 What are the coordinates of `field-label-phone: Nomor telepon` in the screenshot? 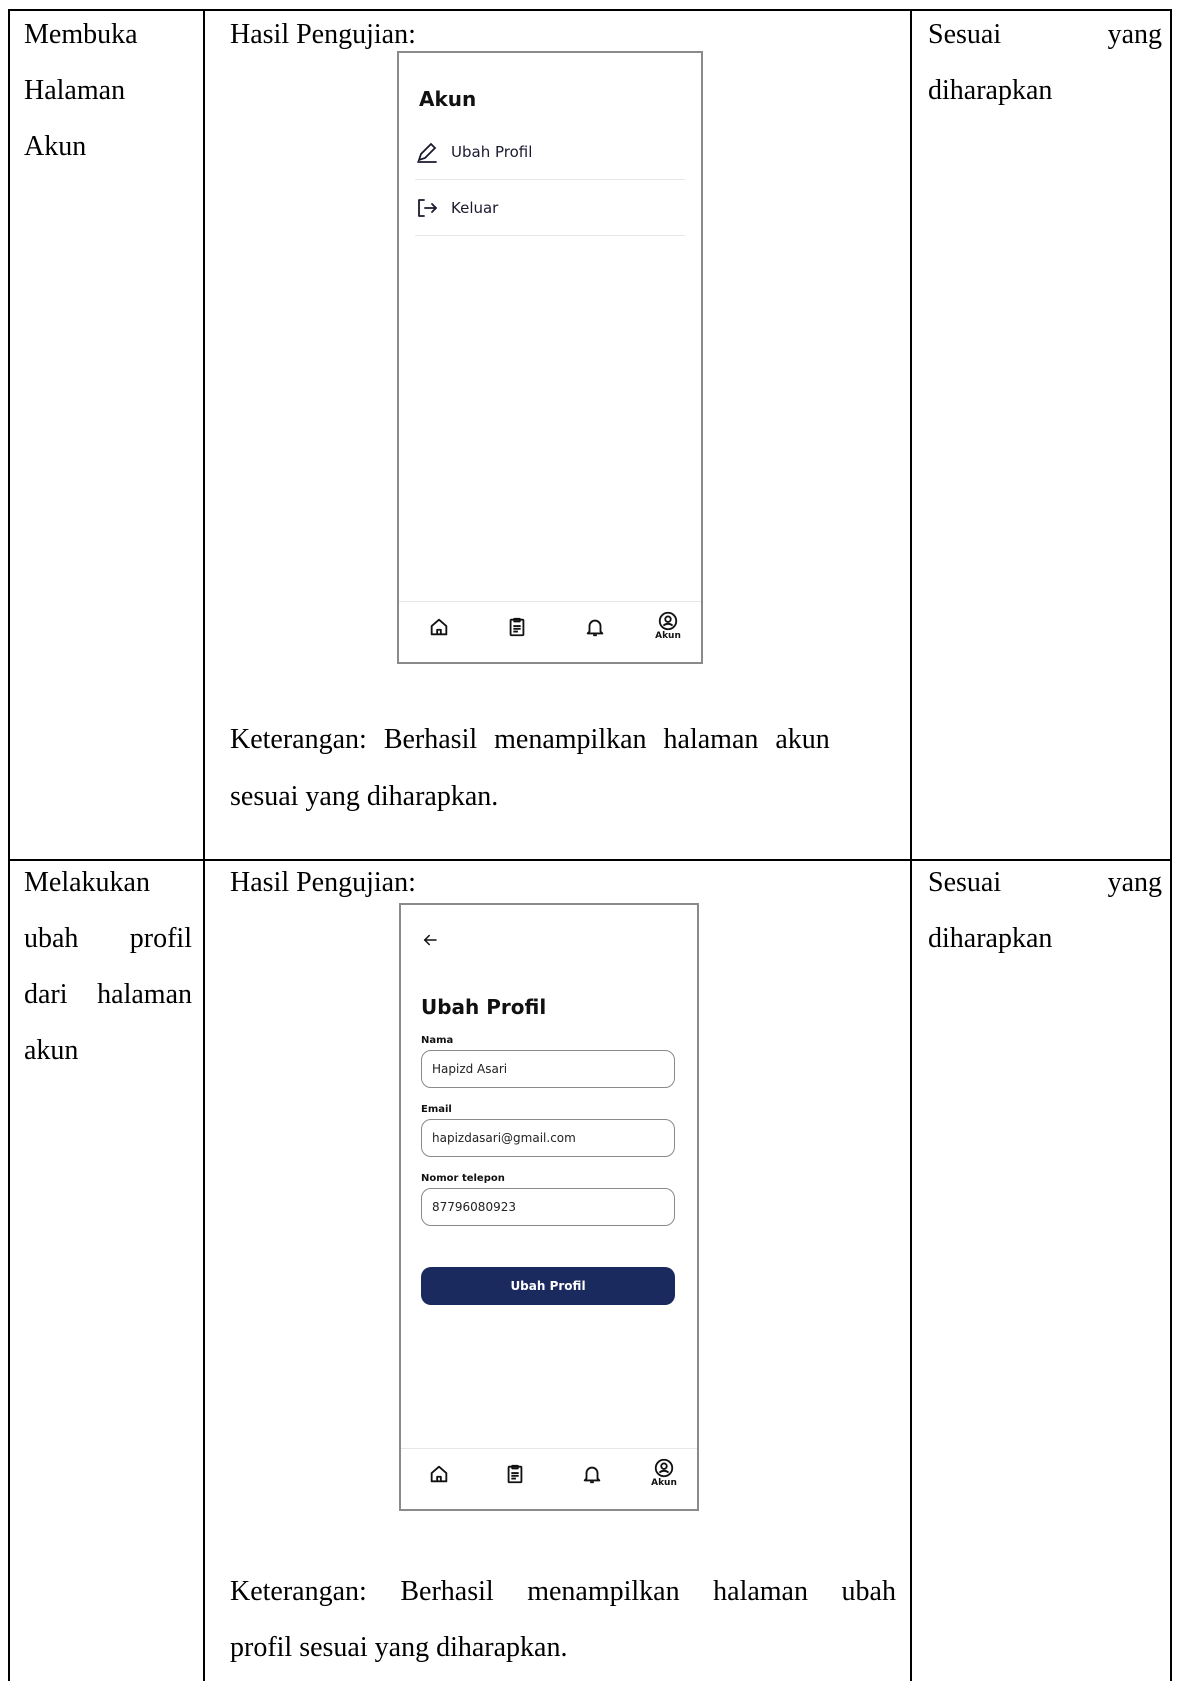 It's located at (463, 1178).